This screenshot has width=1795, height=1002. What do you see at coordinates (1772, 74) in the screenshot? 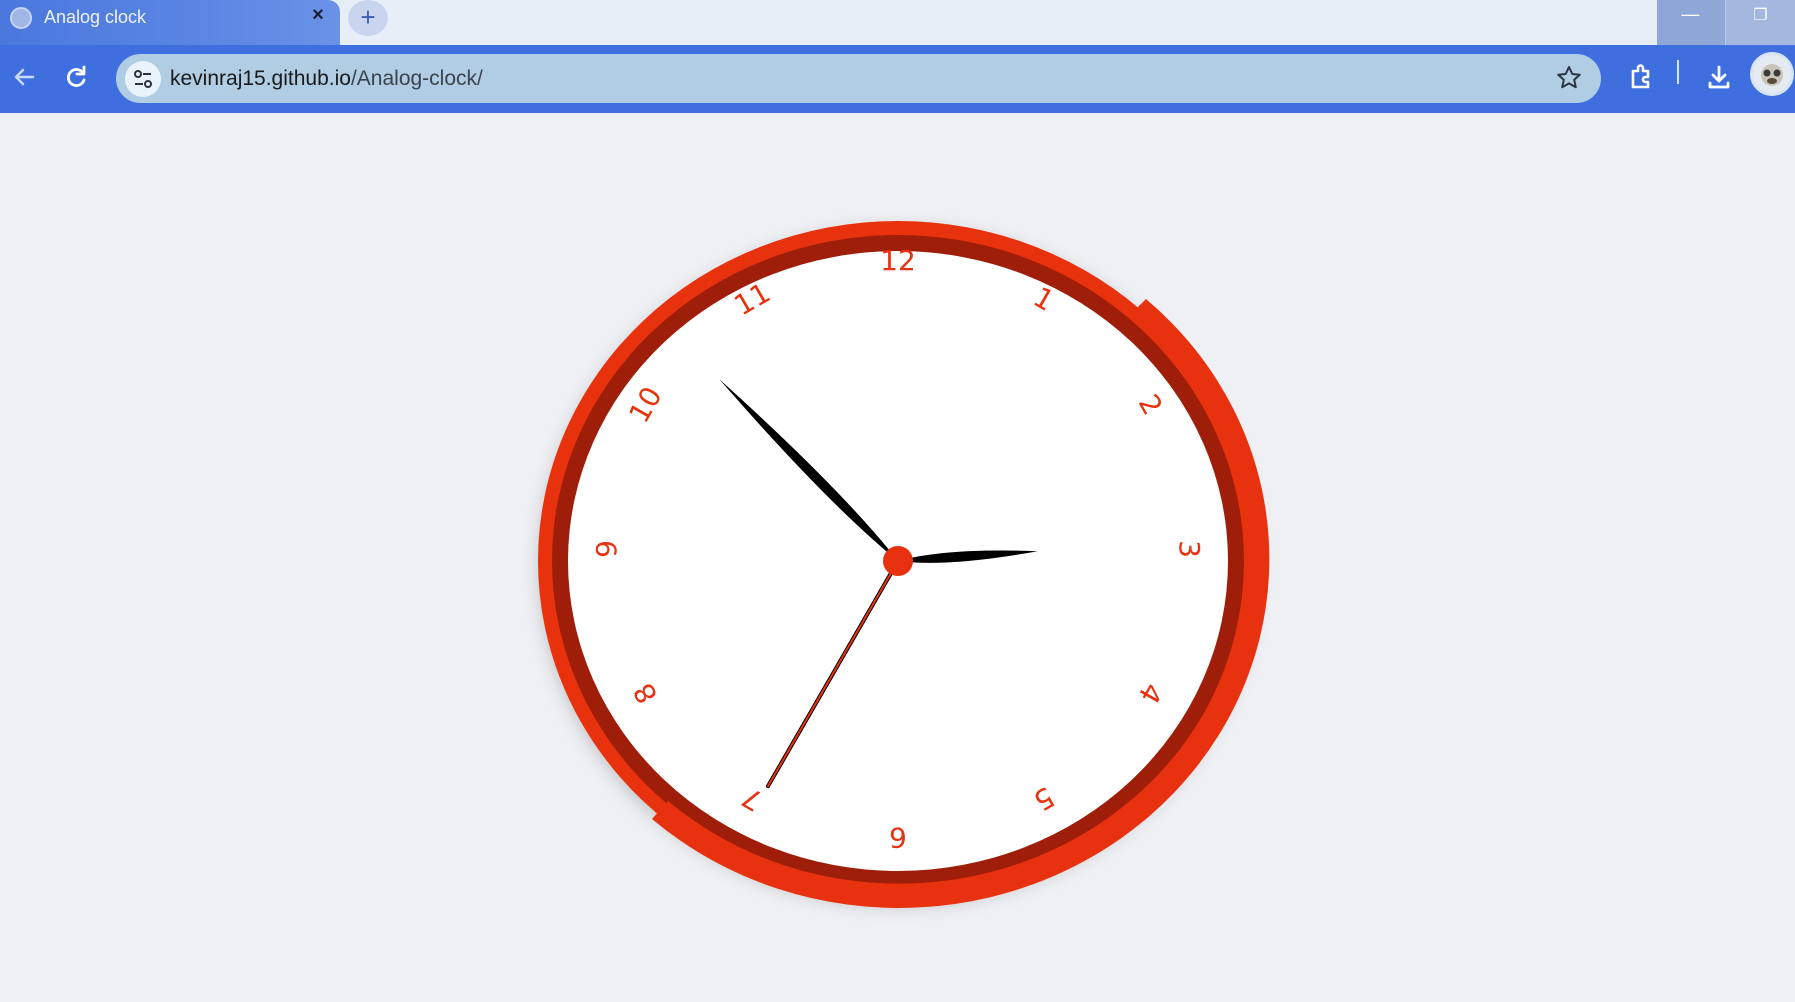
I see `profile-avatar` at bounding box center [1772, 74].